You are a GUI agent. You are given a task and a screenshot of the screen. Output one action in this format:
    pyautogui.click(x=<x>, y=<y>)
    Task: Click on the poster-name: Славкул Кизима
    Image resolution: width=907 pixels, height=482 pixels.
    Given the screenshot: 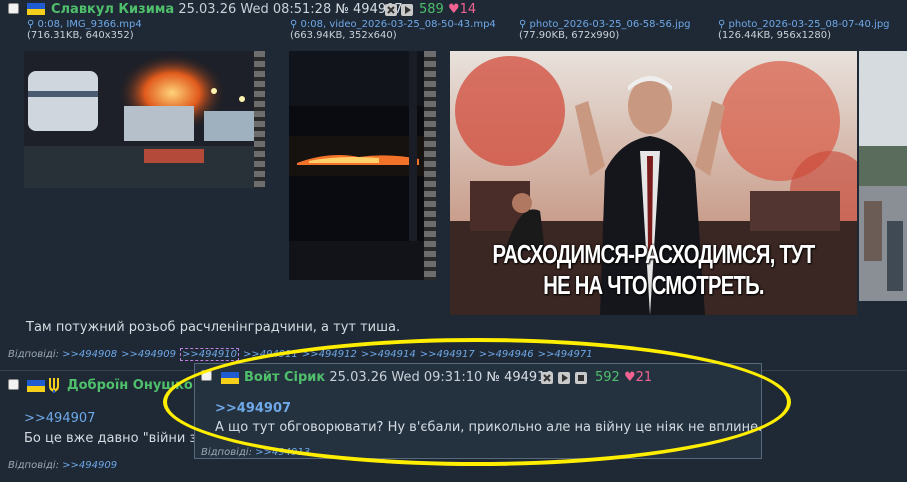 What is the action you would take?
    pyautogui.click(x=113, y=9)
    